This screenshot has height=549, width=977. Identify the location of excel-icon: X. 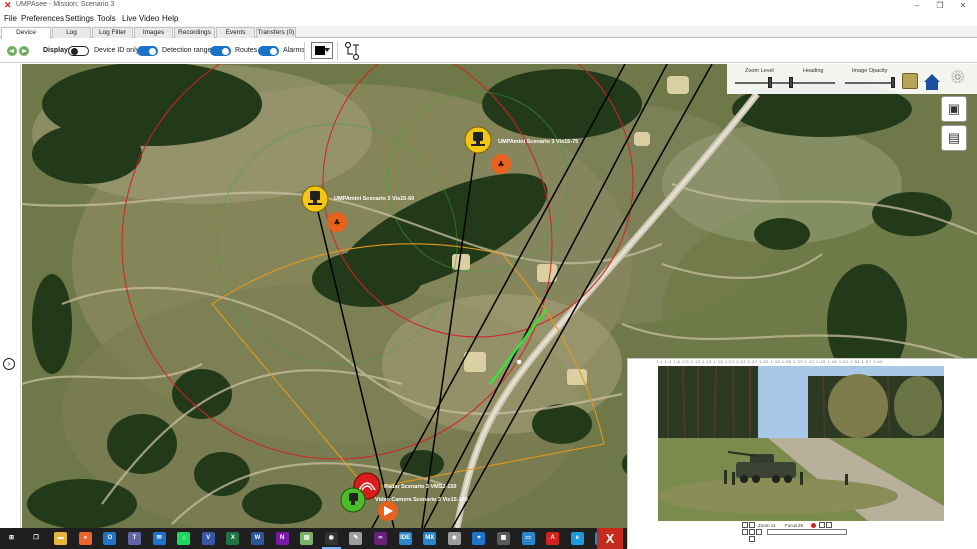
(233, 538).